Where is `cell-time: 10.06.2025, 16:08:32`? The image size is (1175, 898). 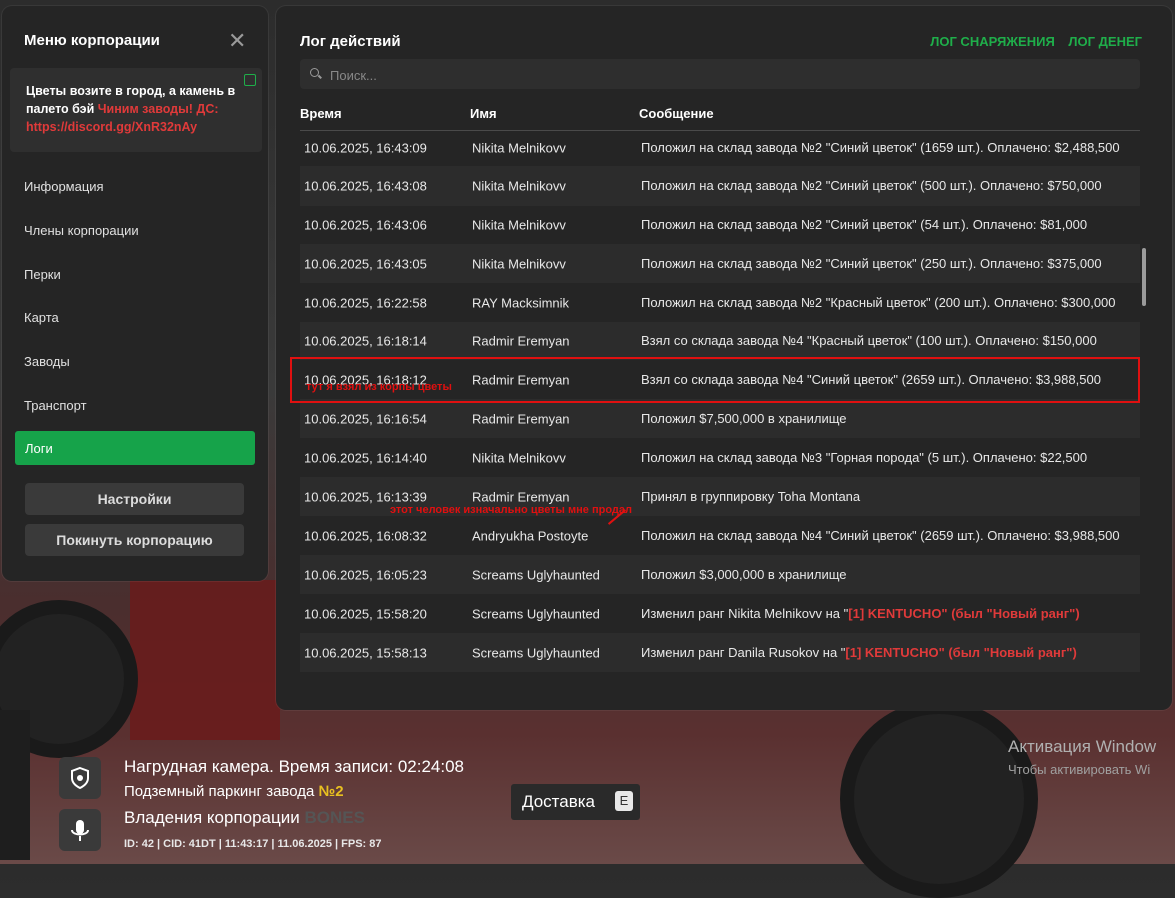 cell-time: 10.06.2025, 16:08:32 is located at coordinates (365, 535).